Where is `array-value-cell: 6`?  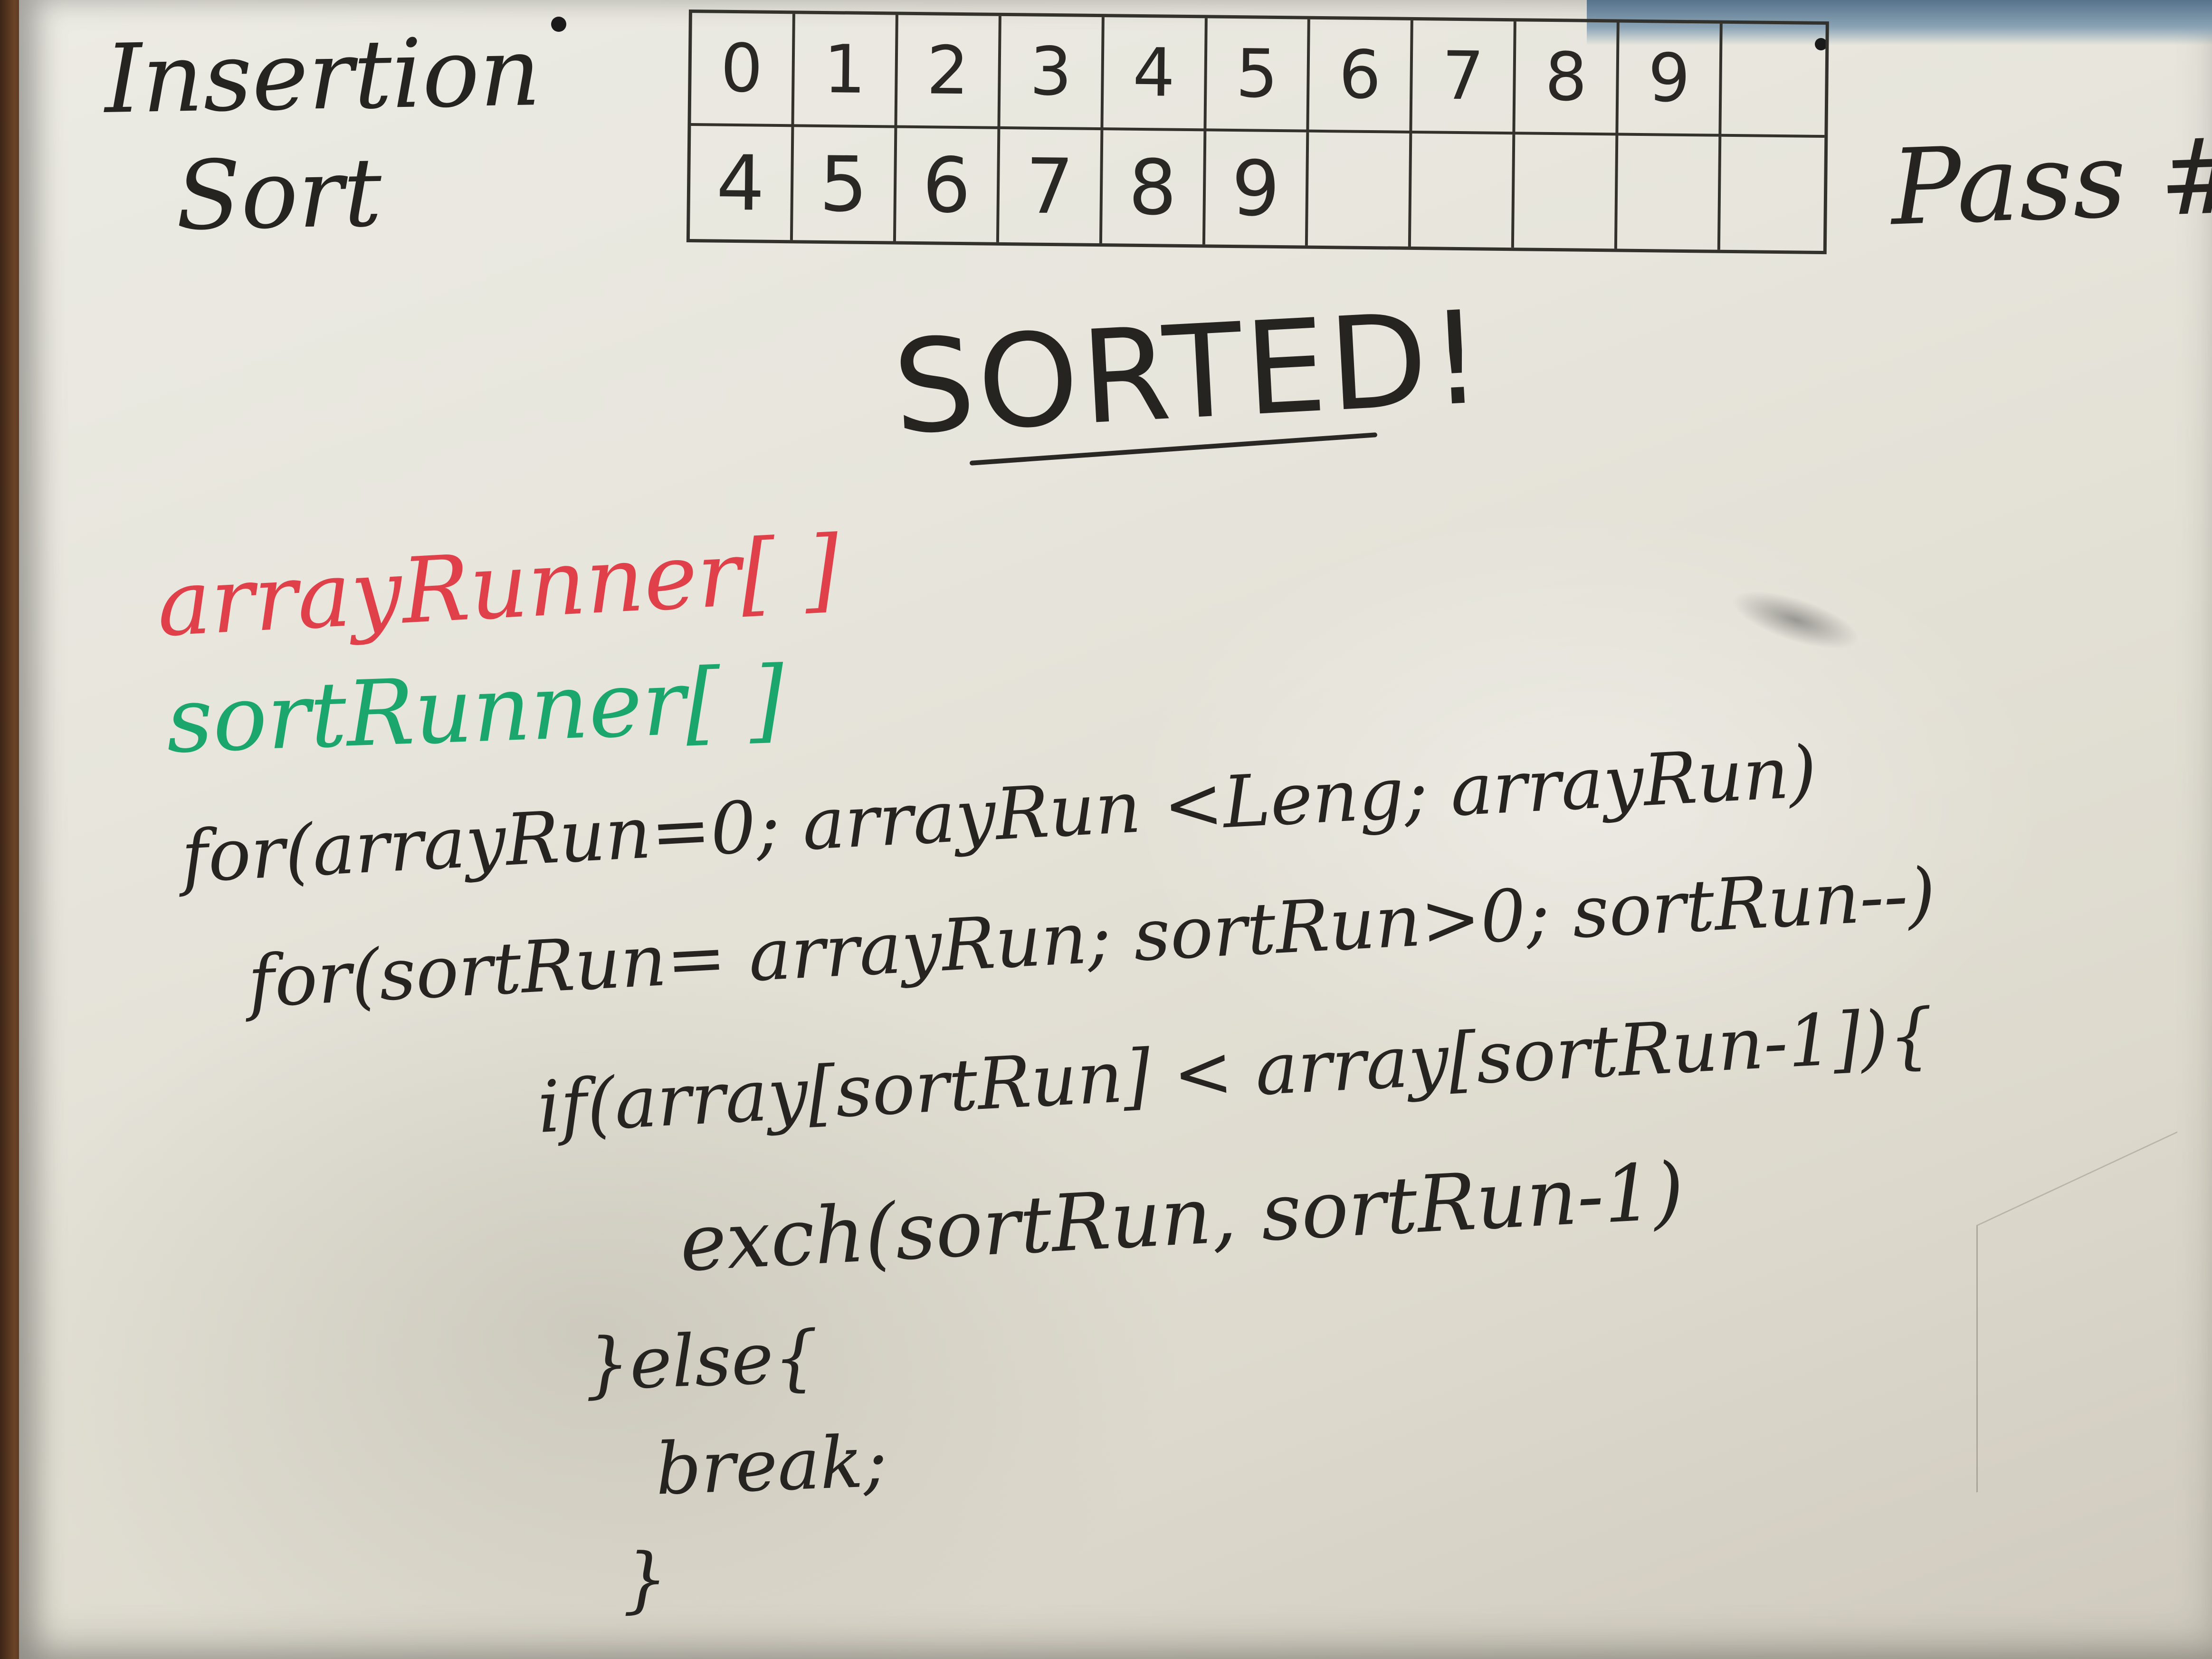 array-value-cell: 6 is located at coordinates (949, 185).